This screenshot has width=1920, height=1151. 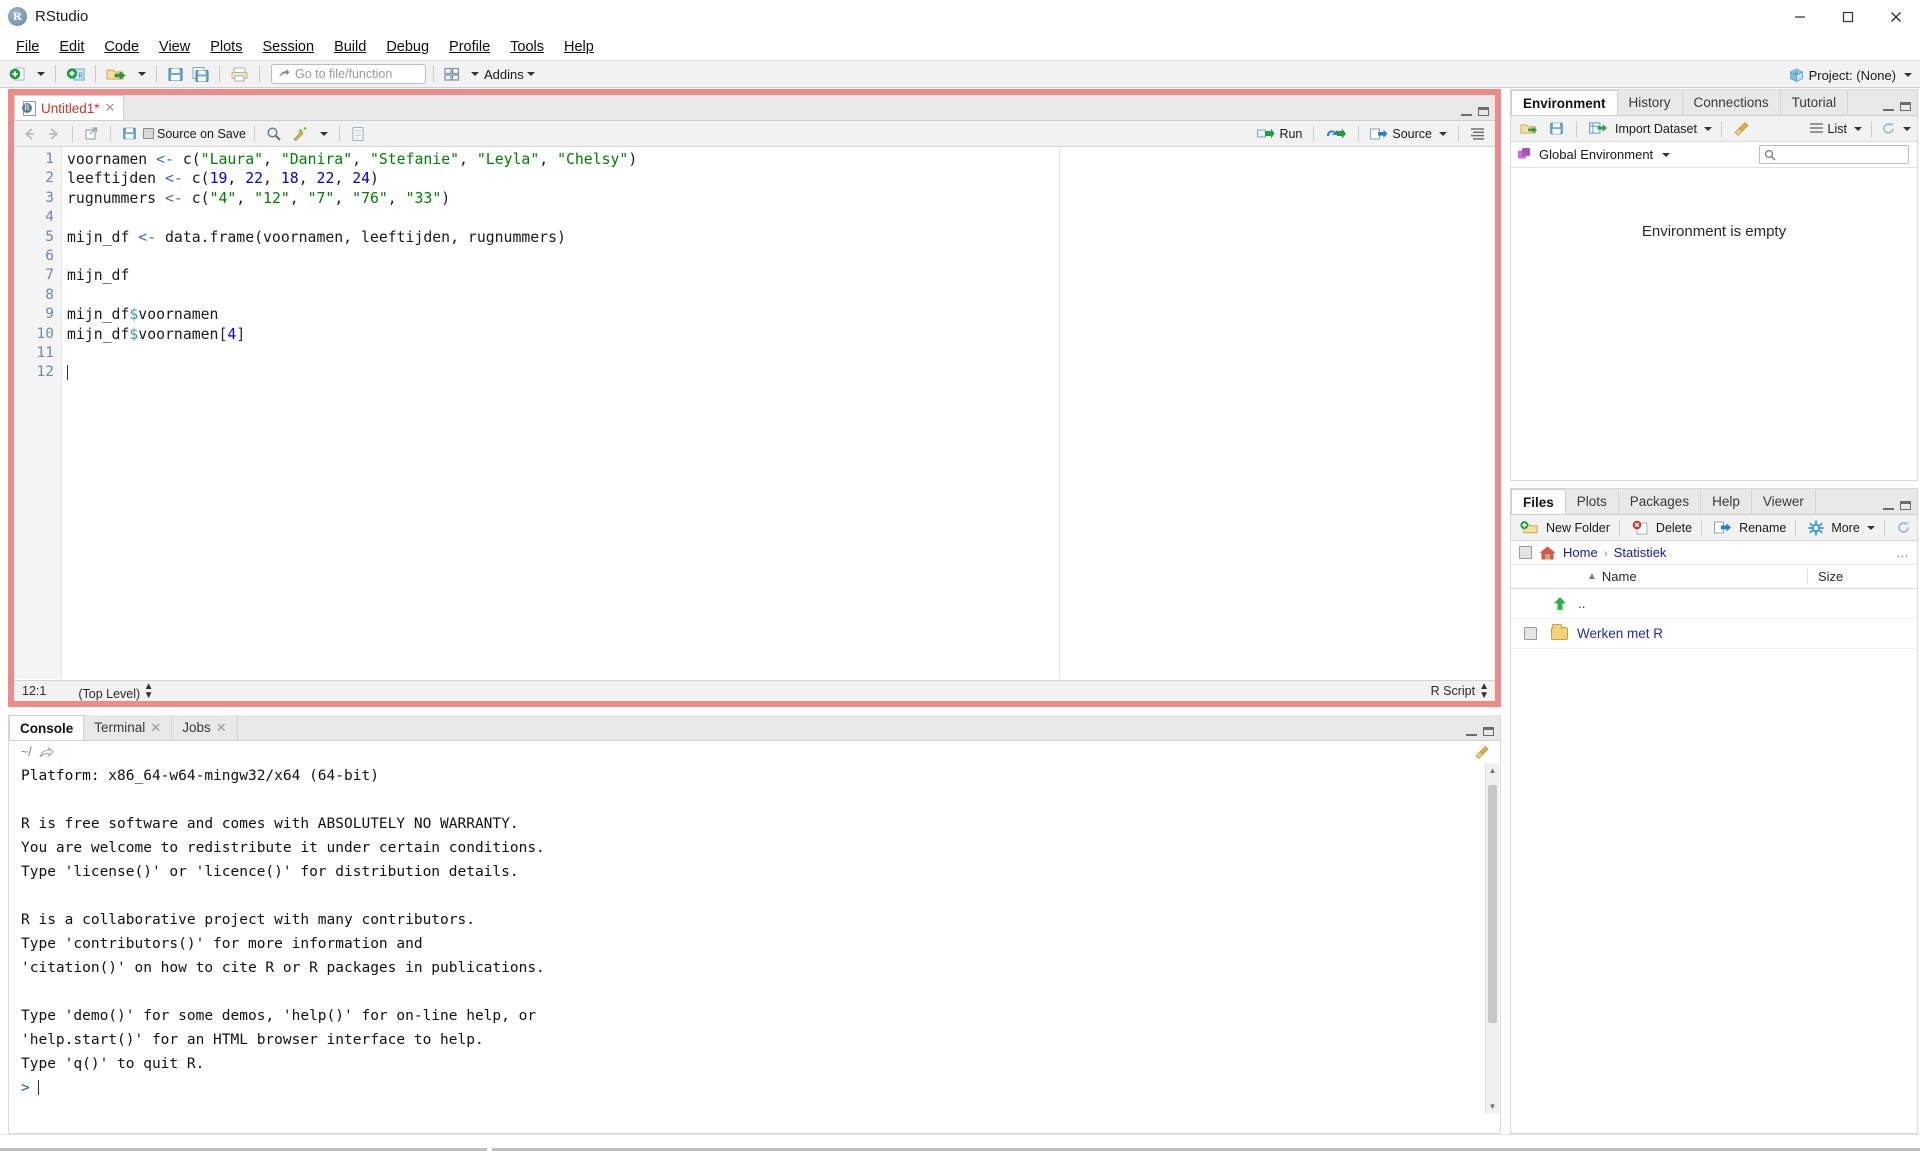 What do you see at coordinates (27, 47) in the screenshot?
I see `menu-file: File` at bounding box center [27, 47].